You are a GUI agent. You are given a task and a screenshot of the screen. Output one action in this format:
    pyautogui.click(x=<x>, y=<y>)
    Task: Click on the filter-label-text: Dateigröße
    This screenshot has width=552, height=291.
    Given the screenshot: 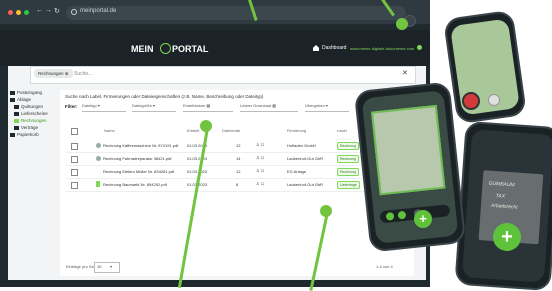 What is the action you would take?
    pyautogui.click(x=142, y=105)
    